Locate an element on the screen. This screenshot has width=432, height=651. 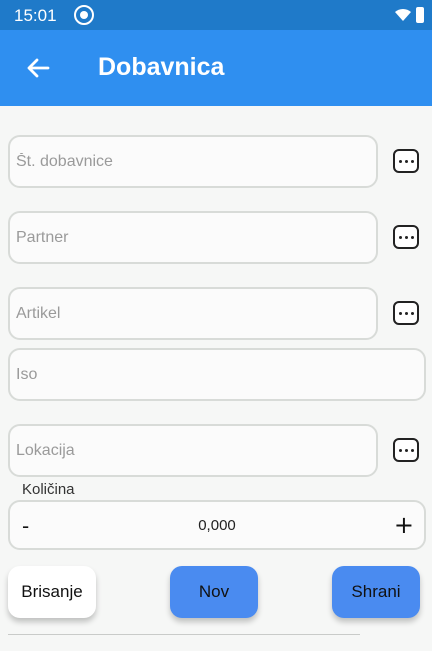
delivery-note-input is located at coordinates (193, 161).